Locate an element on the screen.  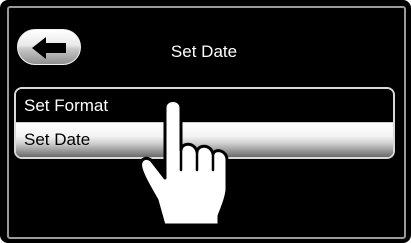
back-button is located at coordinates (49, 47).